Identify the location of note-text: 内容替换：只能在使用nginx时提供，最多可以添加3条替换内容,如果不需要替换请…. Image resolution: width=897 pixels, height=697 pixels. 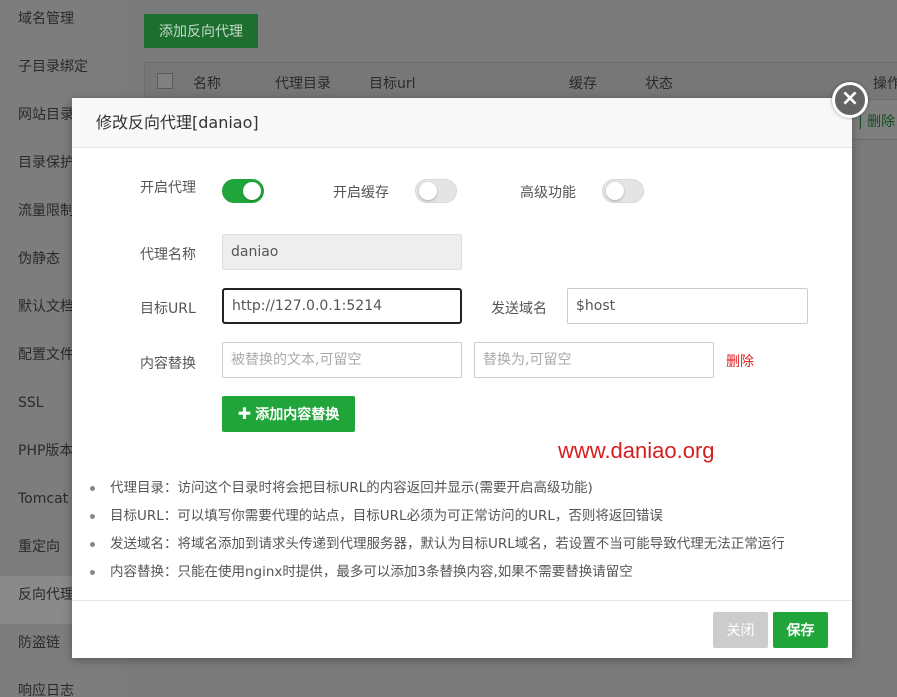
(371, 572).